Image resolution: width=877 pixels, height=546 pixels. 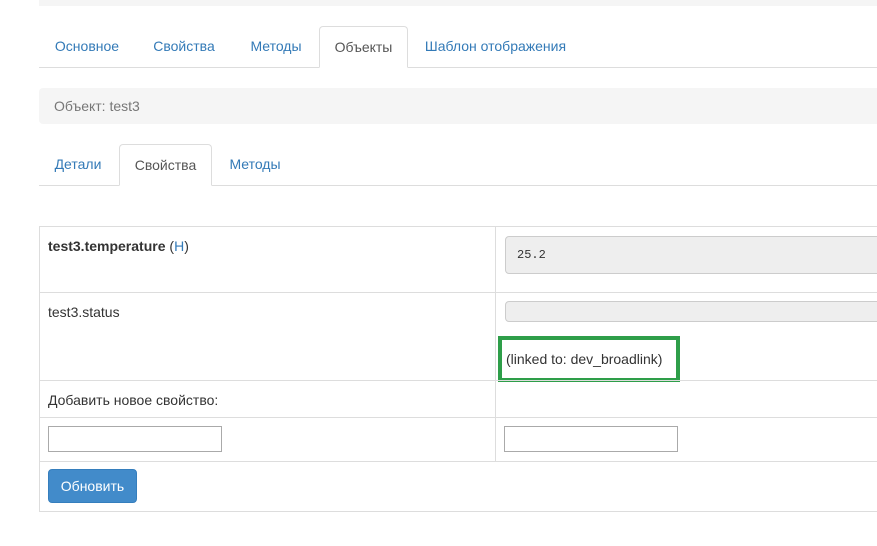 I want to click on linked-to-text: (linked to: dev_broadlink), so click(x=584, y=359).